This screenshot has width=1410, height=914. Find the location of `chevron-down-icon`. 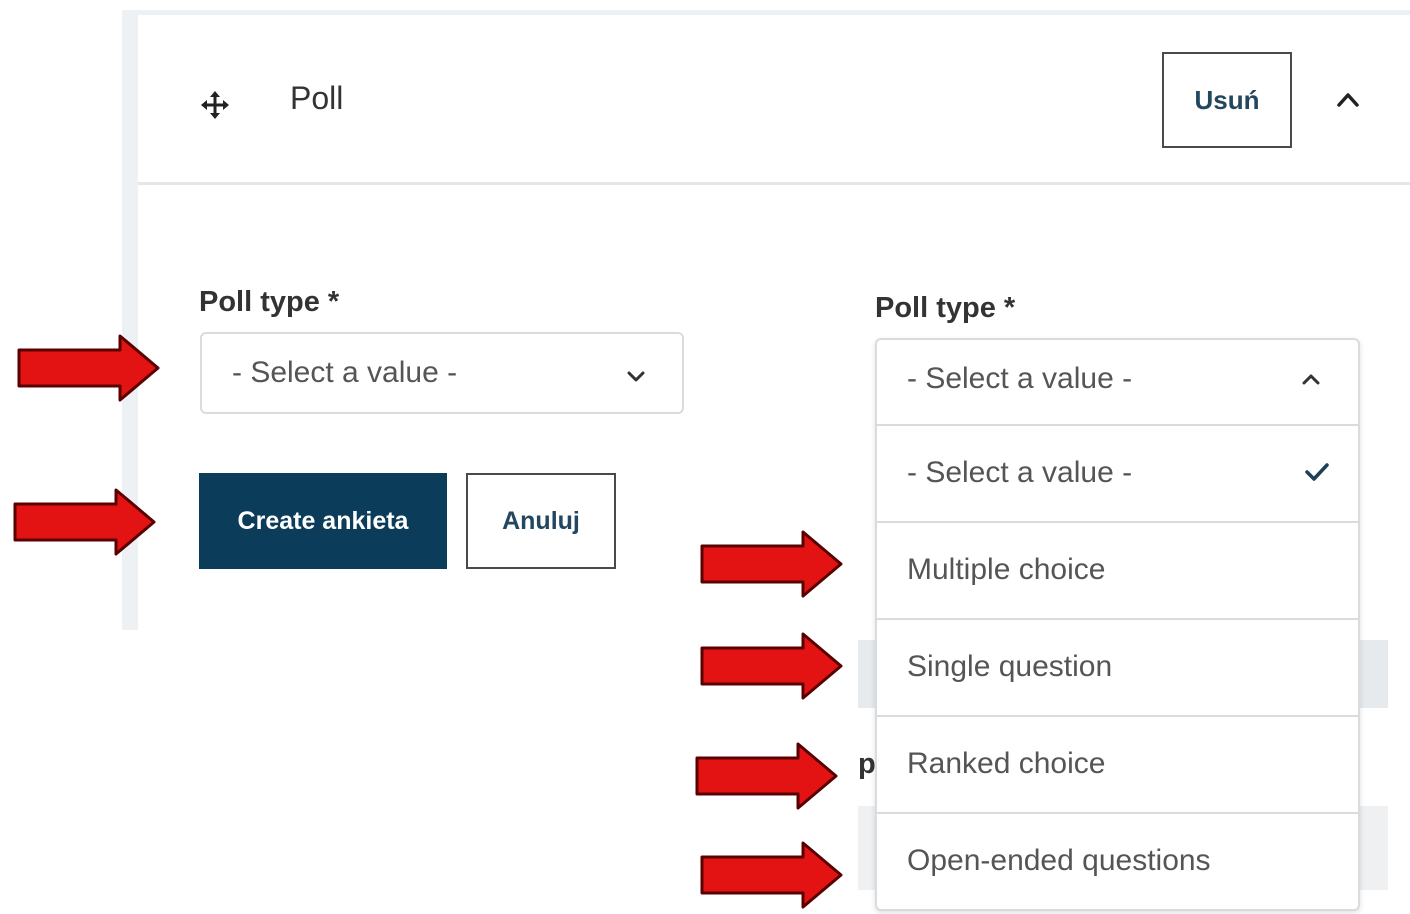

chevron-down-icon is located at coordinates (636, 376).